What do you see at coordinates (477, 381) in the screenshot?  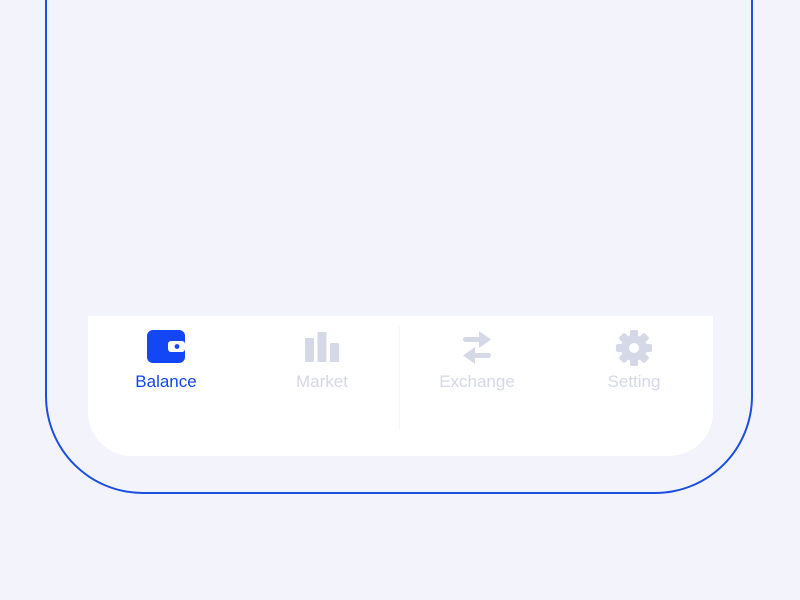 I see `tab-exchange-label: Exchange` at bounding box center [477, 381].